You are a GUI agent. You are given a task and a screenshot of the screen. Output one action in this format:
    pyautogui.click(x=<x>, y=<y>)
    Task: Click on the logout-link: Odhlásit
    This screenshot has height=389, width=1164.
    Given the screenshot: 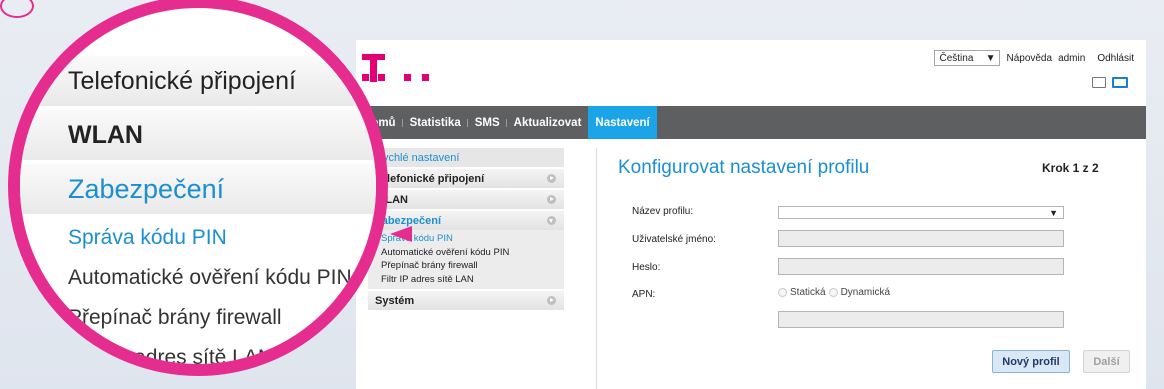 What is the action you would take?
    pyautogui.click(x=1115, y=58)
    